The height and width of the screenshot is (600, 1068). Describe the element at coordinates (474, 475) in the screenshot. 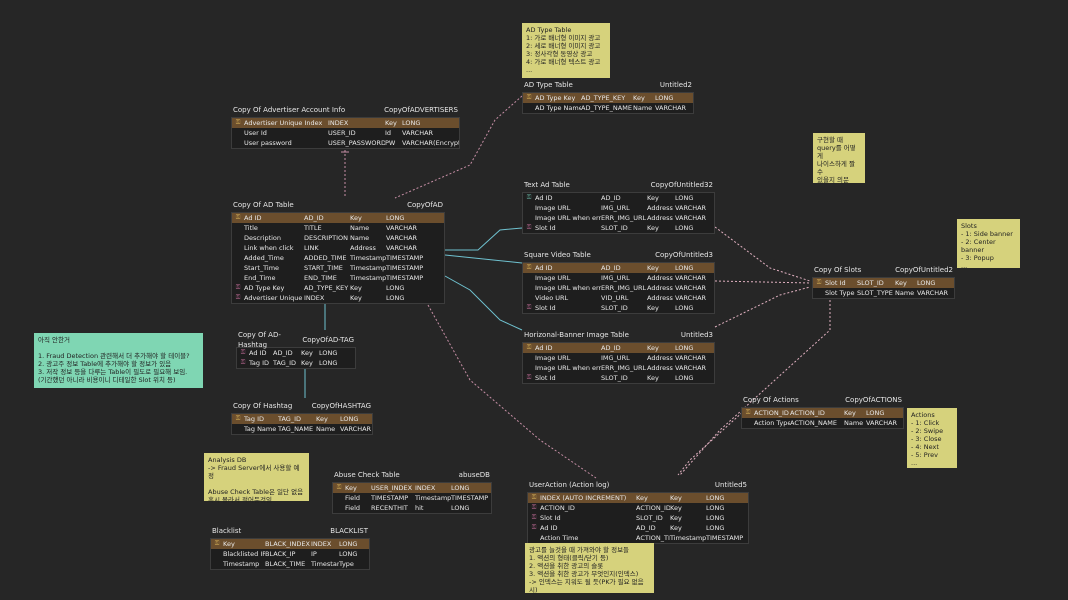

I see `table-physical-name: abuseDB` at that location.